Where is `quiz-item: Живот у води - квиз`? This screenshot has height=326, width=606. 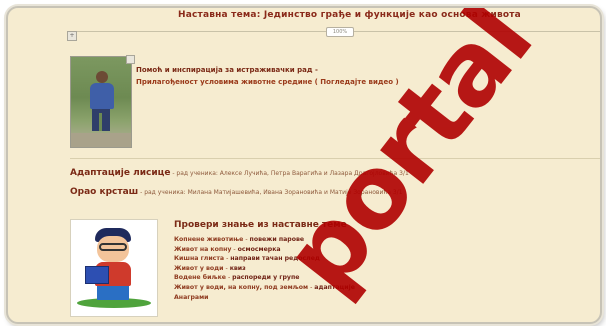
quiz-item: Живот у води - квиз is located at coordinates (264, 269).